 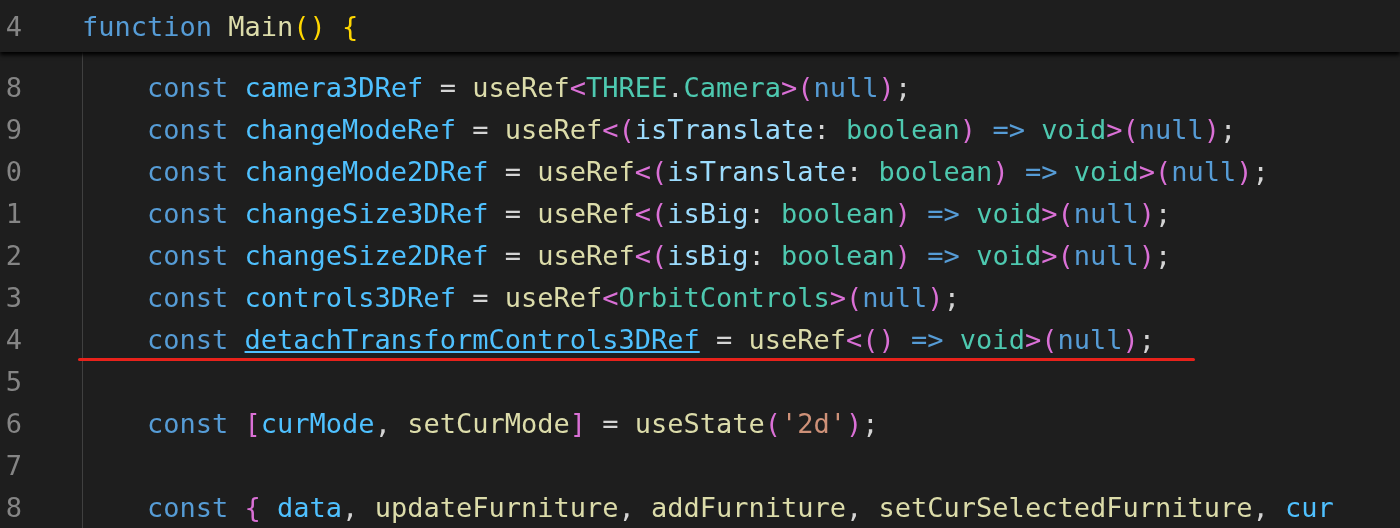 What do you see at coordinates (529, 87) in the screenshot?
I see `code-line: const camera3DRef = useRef<THREE.Camera>(null);` at bounding box center [529, 87].